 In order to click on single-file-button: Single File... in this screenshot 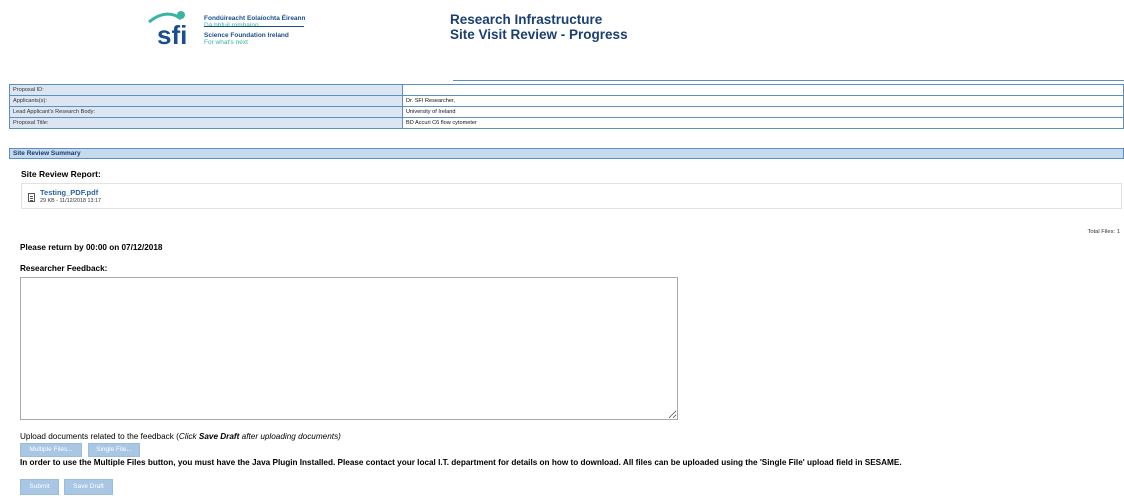, I will do `click(114, 450)`.